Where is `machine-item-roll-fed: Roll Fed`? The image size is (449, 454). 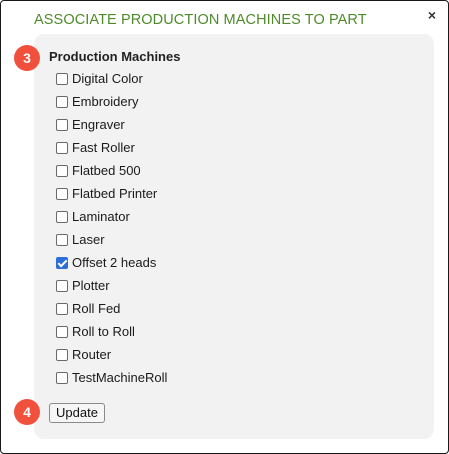
machine-item-roll-fed: Roll Fed is located at coordinates (111, 308).